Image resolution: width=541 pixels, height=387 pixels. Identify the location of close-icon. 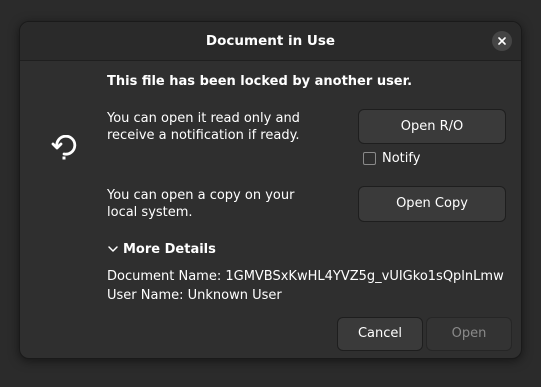
(502, 41).